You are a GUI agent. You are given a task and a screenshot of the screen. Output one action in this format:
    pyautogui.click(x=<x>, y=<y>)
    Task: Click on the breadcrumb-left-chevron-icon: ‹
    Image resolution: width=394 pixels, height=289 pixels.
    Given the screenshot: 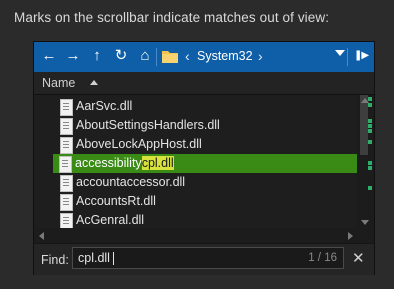 What is the action you would take?
    pyautogui.click(x=187, y=56)
    